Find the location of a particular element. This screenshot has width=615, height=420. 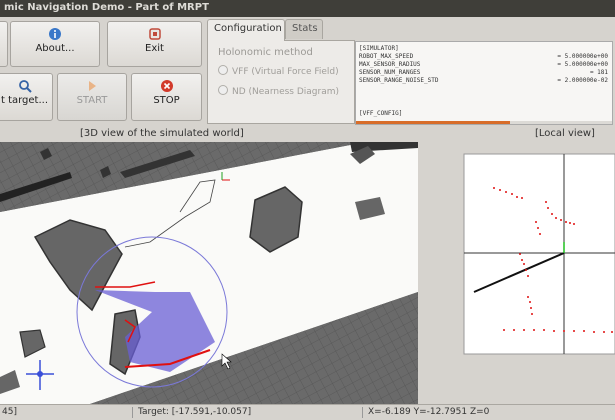

config-line: SENSOR_NUM_RANGES is located at coordinates (390, 72).